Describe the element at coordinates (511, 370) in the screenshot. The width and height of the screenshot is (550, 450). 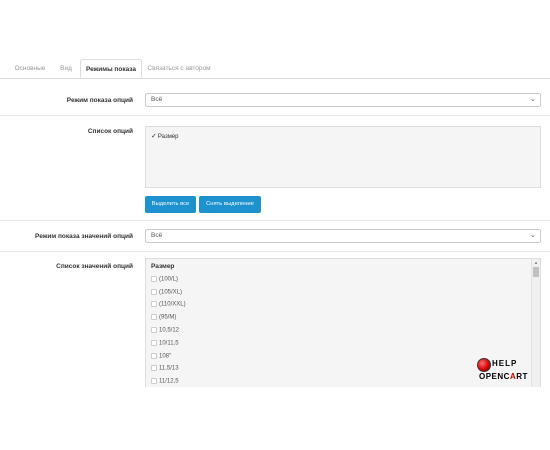
I see `help-opencart-logo: HELP OPENCART` at that location.